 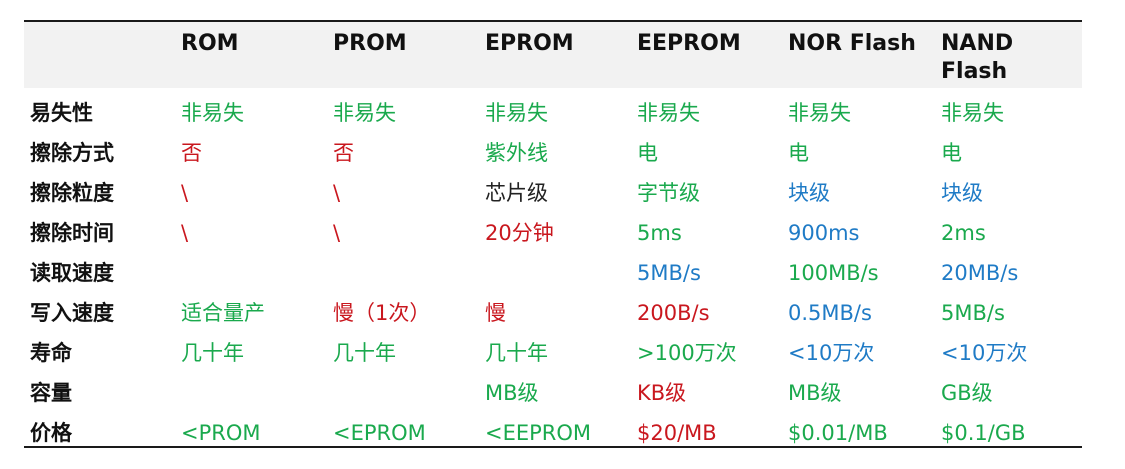 What do you see at coordinates (223, 313) in the screenshot?
I see `cell-rom: 适合量产` at bounding box center [223, 313].